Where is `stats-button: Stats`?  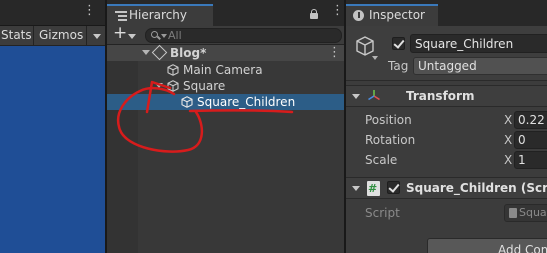
stats-button: Stats is located at coordinates (17, 35).